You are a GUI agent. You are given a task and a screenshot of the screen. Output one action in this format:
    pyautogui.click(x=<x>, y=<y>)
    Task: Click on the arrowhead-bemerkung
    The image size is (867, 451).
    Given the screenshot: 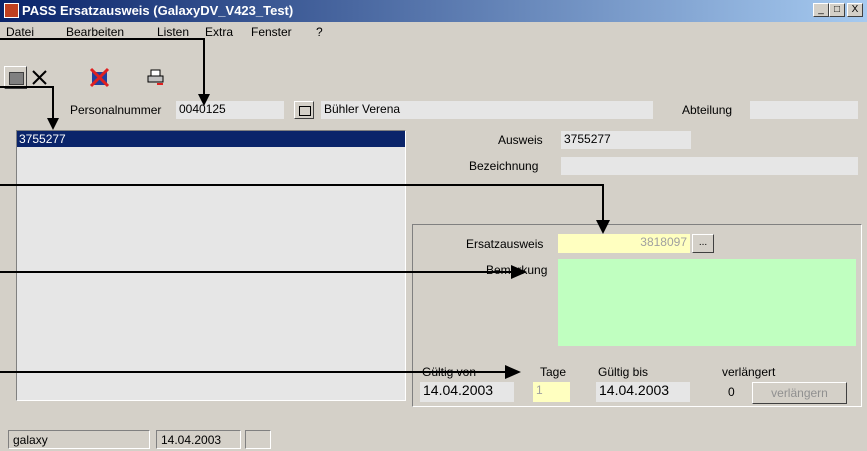 What is the action you would take?
    pyautogui.click(x=519, y=272)
    